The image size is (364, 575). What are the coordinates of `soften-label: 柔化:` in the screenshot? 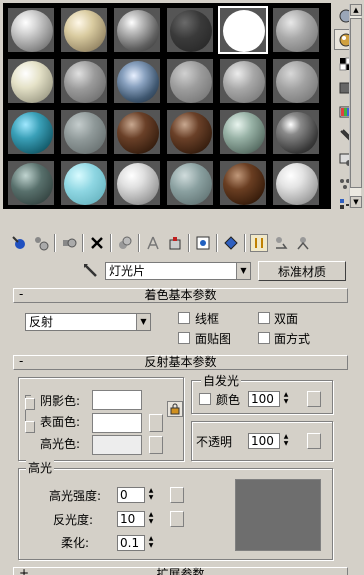 It's located at (75, 543).